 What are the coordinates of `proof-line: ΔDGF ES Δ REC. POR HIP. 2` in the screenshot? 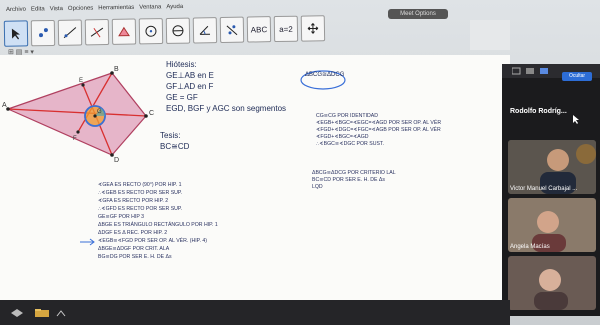 It's located at (133, 233).